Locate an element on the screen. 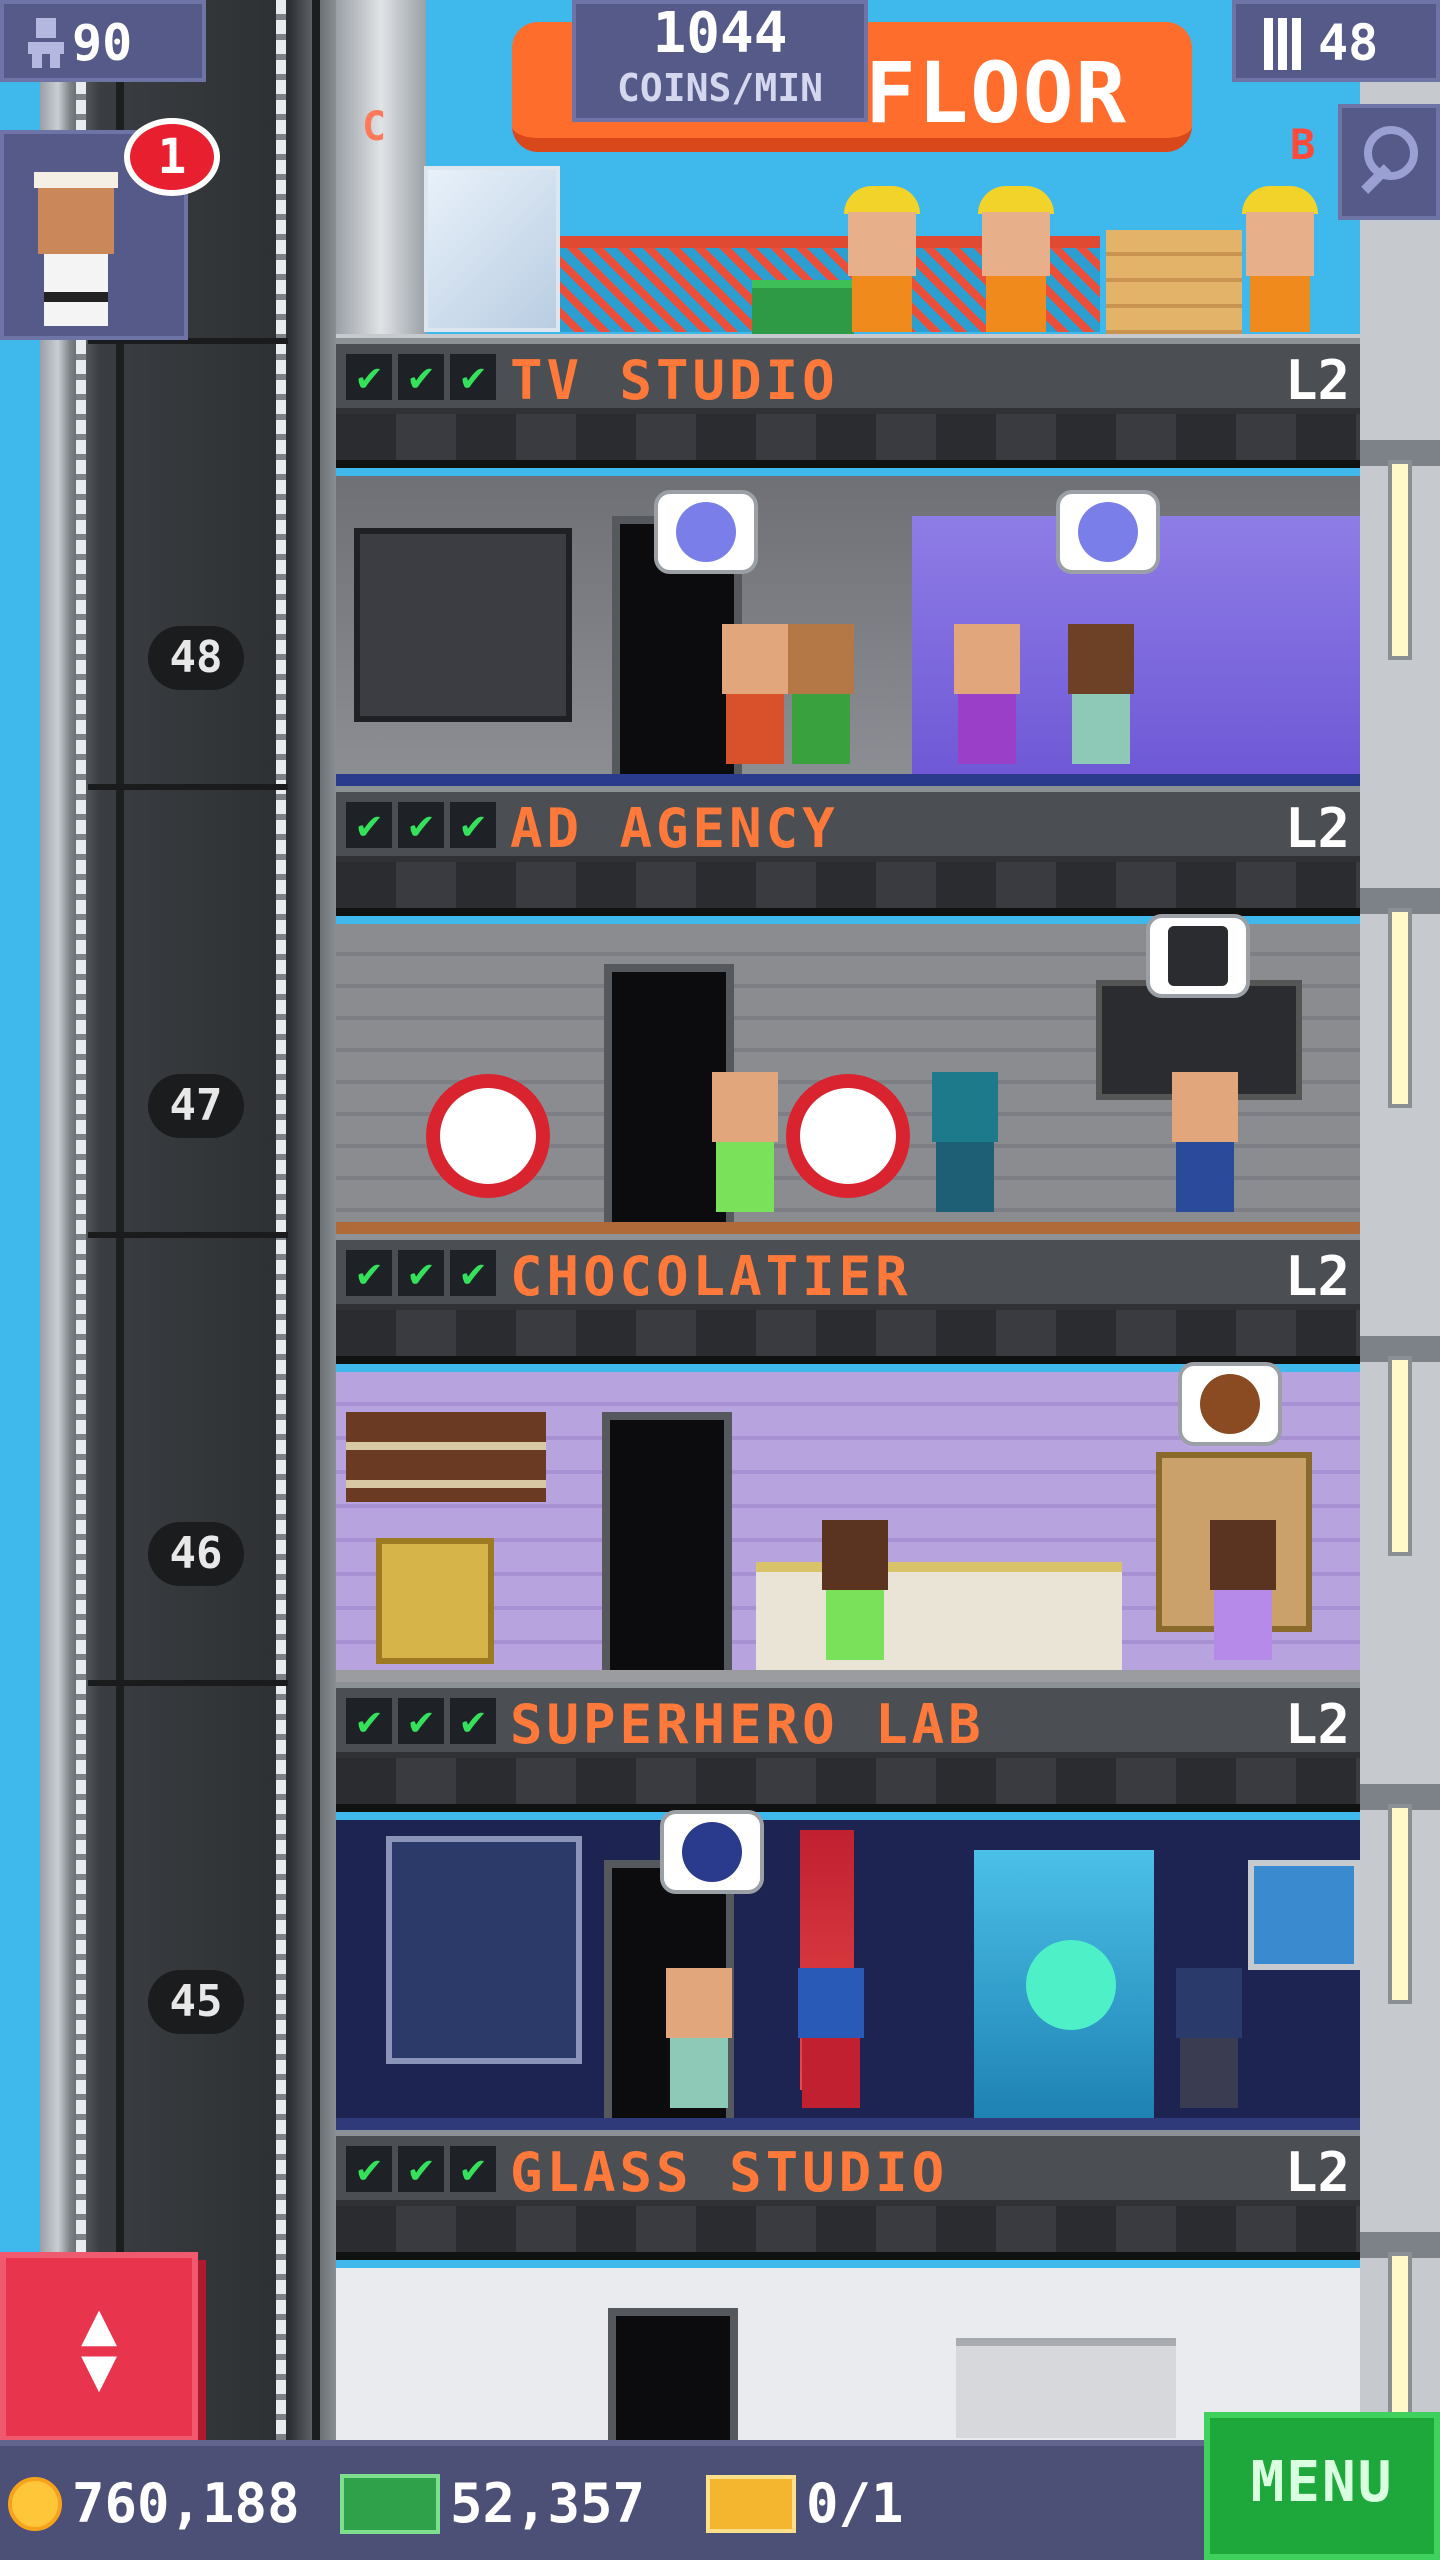 The width and height of the screenshot is (1440, 2560). bux-icon is located at coordinates (390, 2503).